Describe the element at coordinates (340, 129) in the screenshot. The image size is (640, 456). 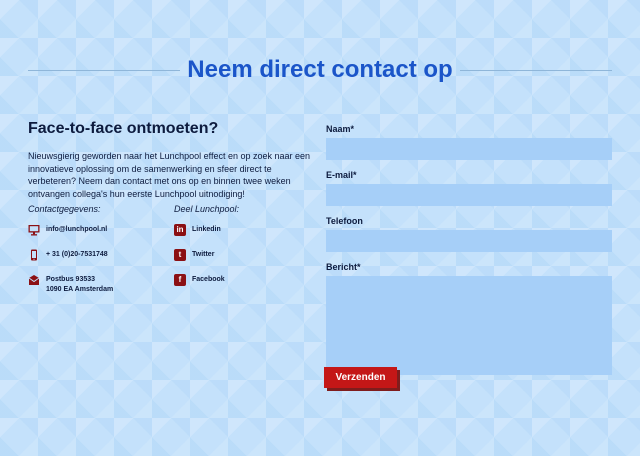
I see `name-label: Naam*` at that location.